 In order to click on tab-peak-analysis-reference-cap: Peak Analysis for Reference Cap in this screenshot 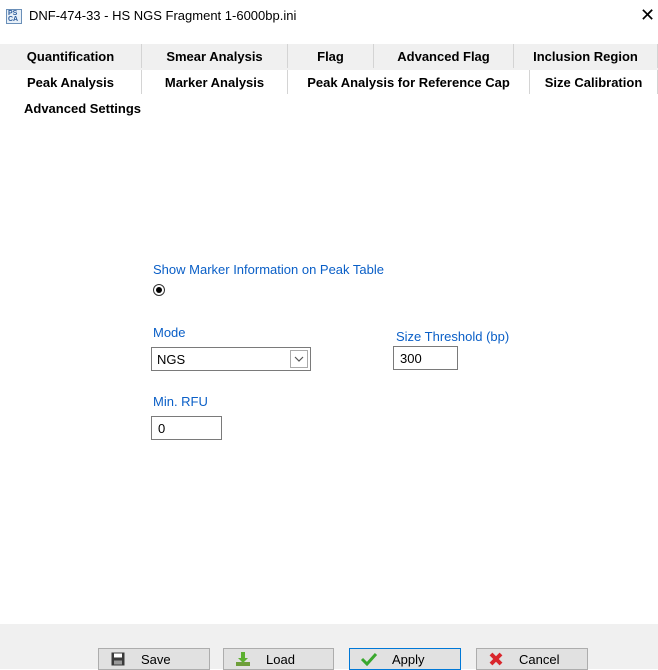, I will do `click(409, 82)`.